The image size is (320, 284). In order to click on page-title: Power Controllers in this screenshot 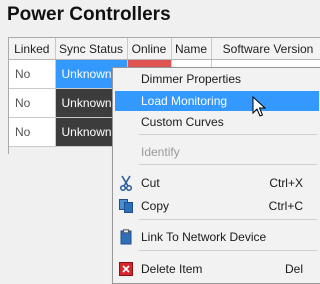, I will do `click(89, 14)`.